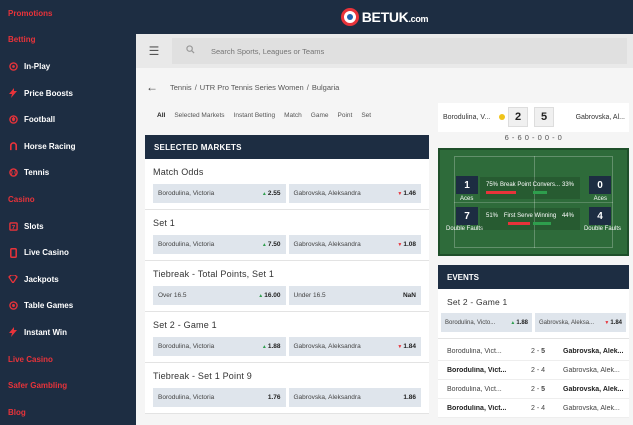 The width and height of the screenshot is (633, 425). I want to click on bp-left-bar, so click(501, 192).